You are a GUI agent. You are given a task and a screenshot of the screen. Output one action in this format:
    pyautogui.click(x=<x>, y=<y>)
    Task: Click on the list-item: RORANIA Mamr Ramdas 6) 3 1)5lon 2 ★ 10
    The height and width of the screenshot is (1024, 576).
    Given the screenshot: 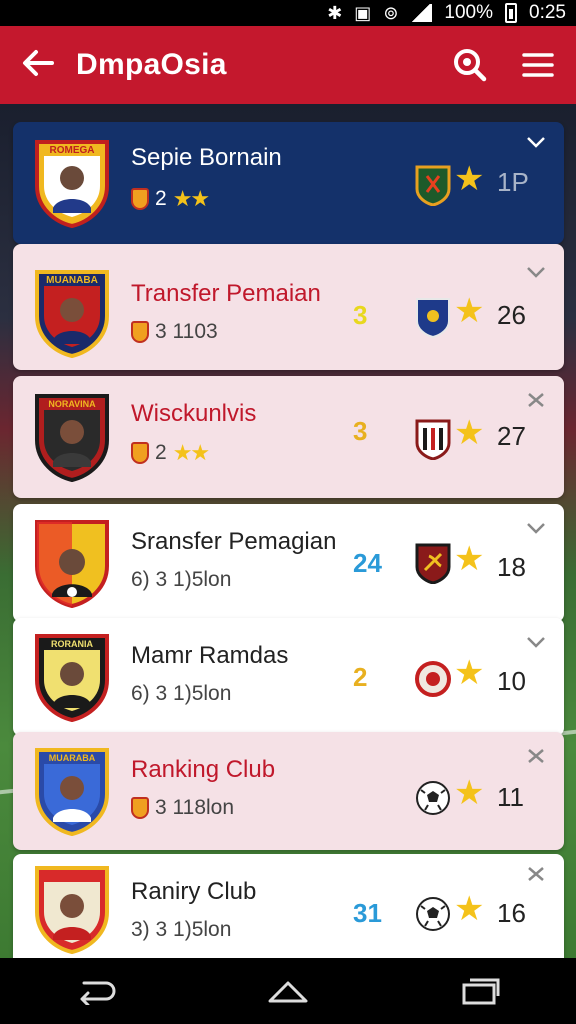 What is the action you would take?
    pyautogui.click(x=288, y=677)
    